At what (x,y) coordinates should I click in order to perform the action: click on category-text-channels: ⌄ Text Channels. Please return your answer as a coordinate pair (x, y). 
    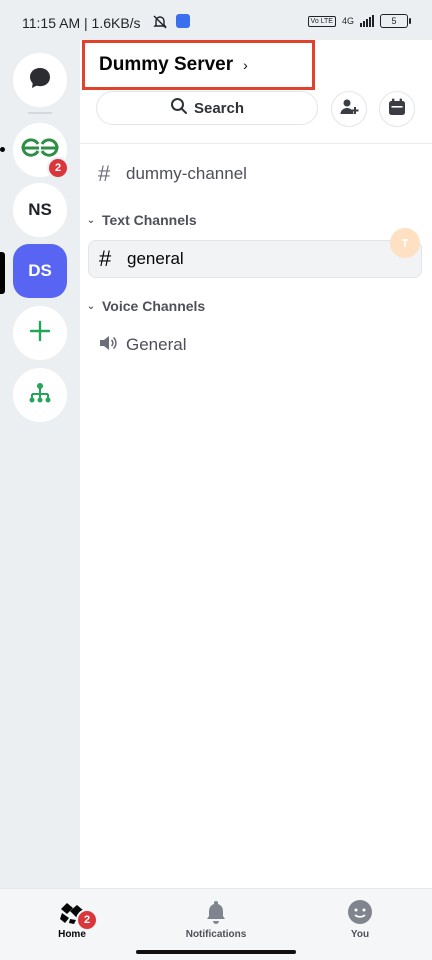
    Looking at the image, I should click on (140, 220).